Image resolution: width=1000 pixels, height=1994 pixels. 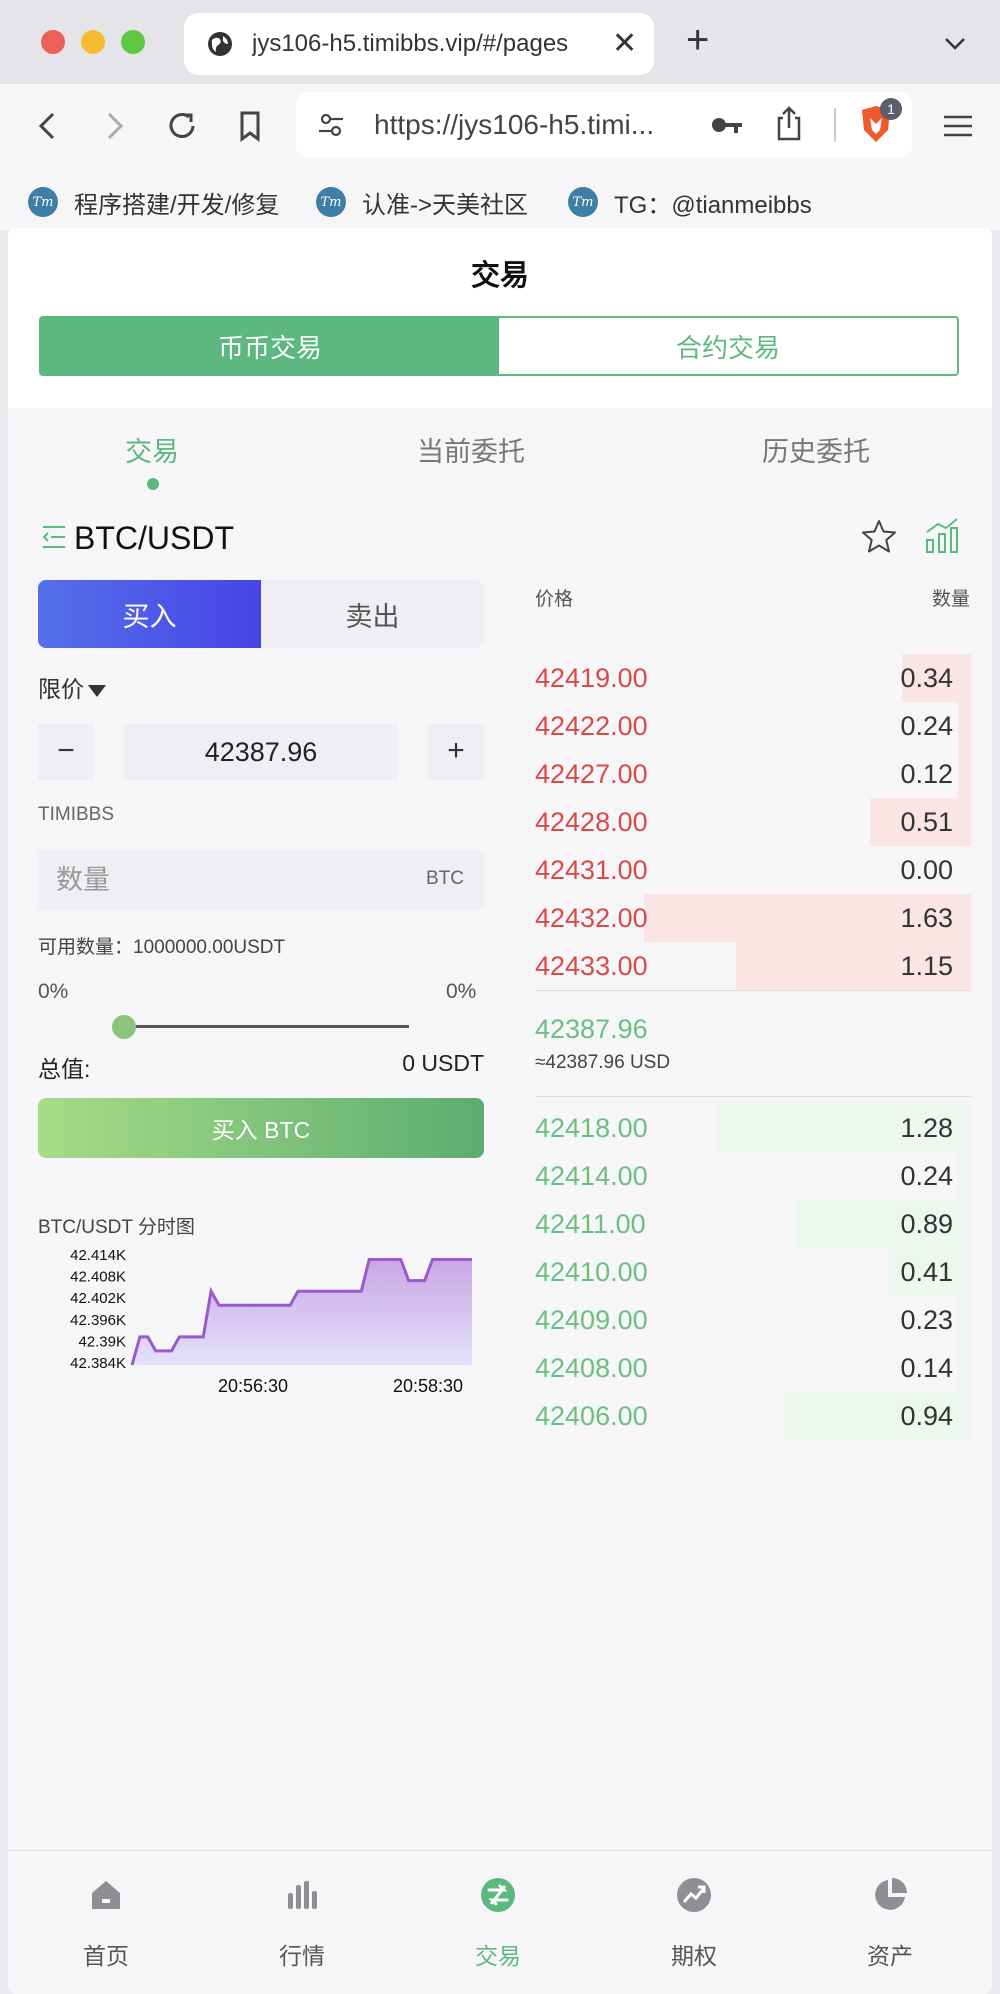 What do you see at coordinates (753, 1096) in the screenshot?
I see `orderbook-divider` at bounding box center [753, 1096].